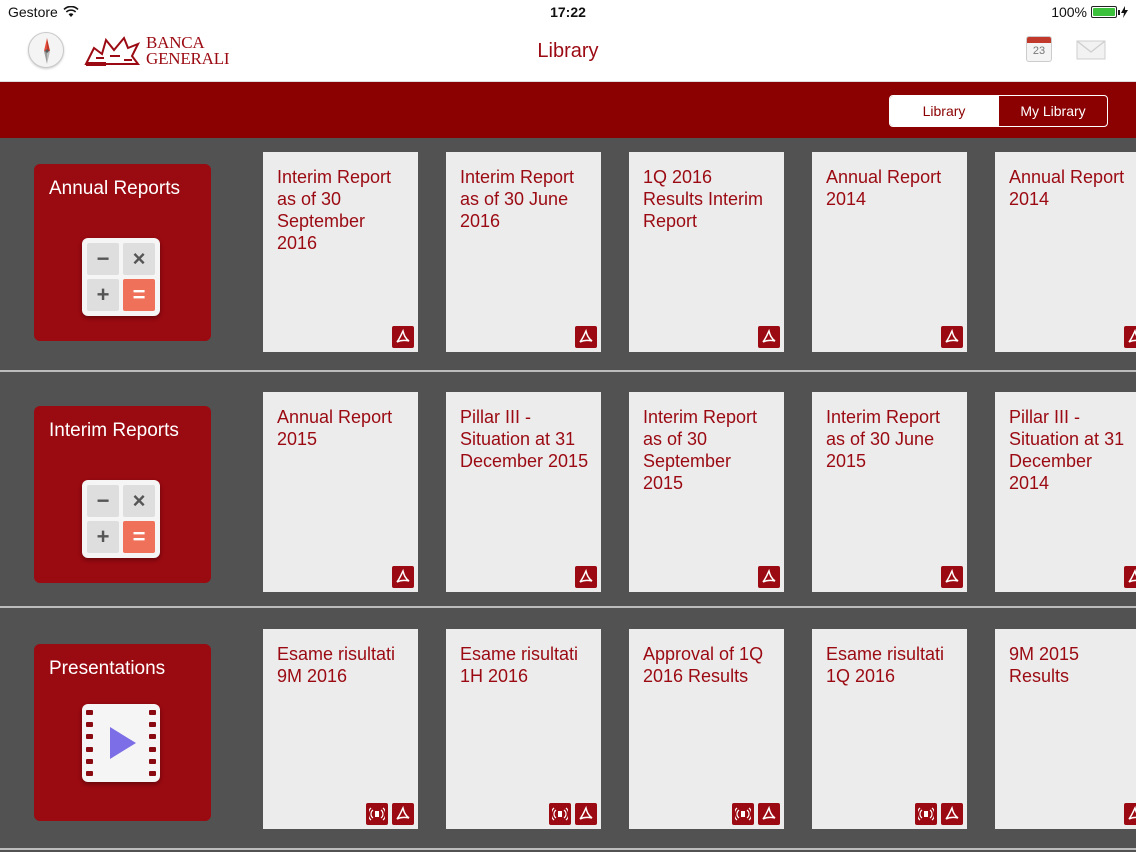 The height and width of the screenshot is (852, 1136). What do you see at coordinates (703, 199) in the screenshot?
I see `document-title: 1Q 2016 Results Interim Report` at bounding box center [703, 199].